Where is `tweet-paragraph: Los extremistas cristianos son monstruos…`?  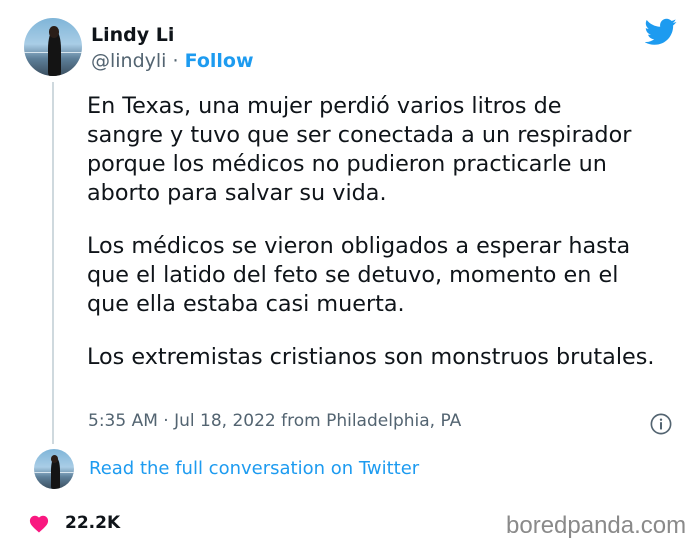
tweet-paragraph: Los extremistas cristianos son monstruos… is located at coordinates (387, 357).